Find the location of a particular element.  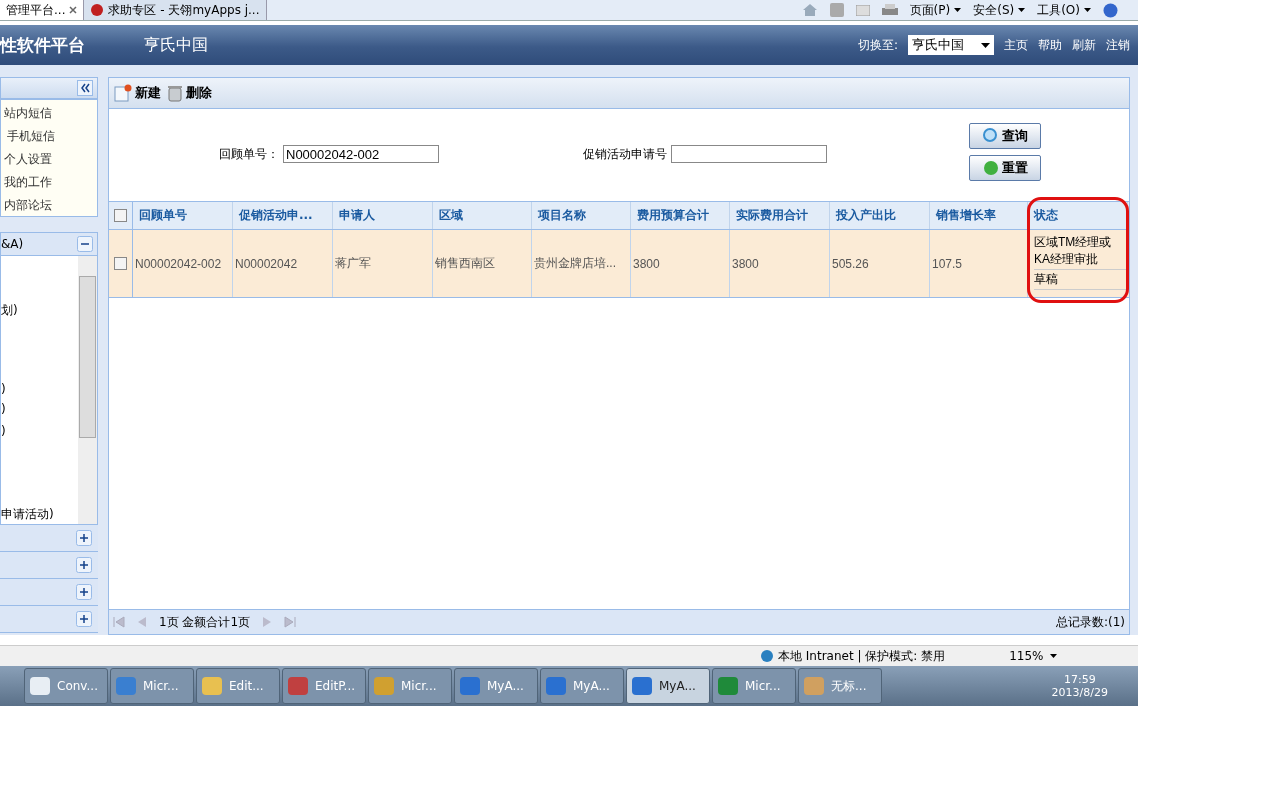

clock: 17:59 2013/8/29 is located at coordinates (1094, 686).